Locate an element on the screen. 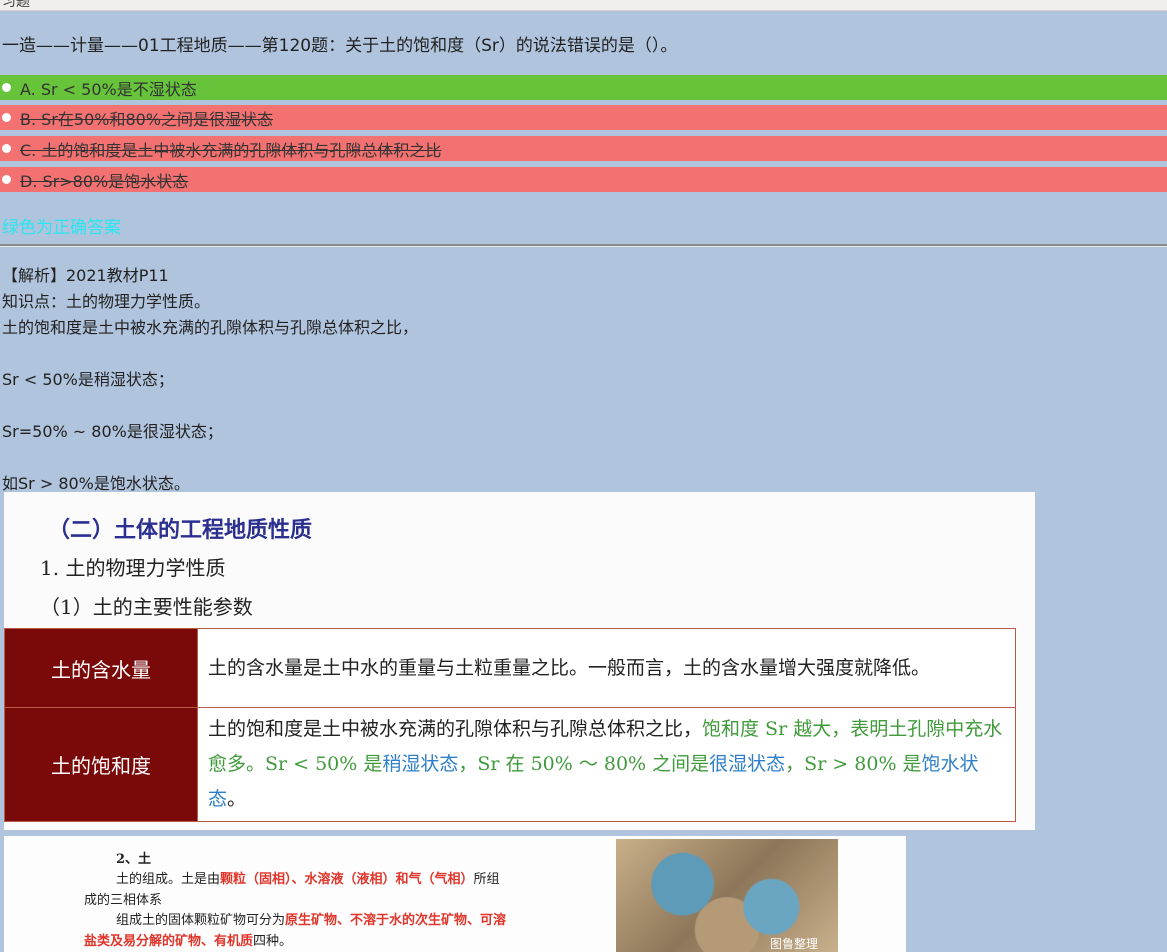 This screenshot has height=952, width=1167. book2-text: 所组 is located at coordinates (486, 879).